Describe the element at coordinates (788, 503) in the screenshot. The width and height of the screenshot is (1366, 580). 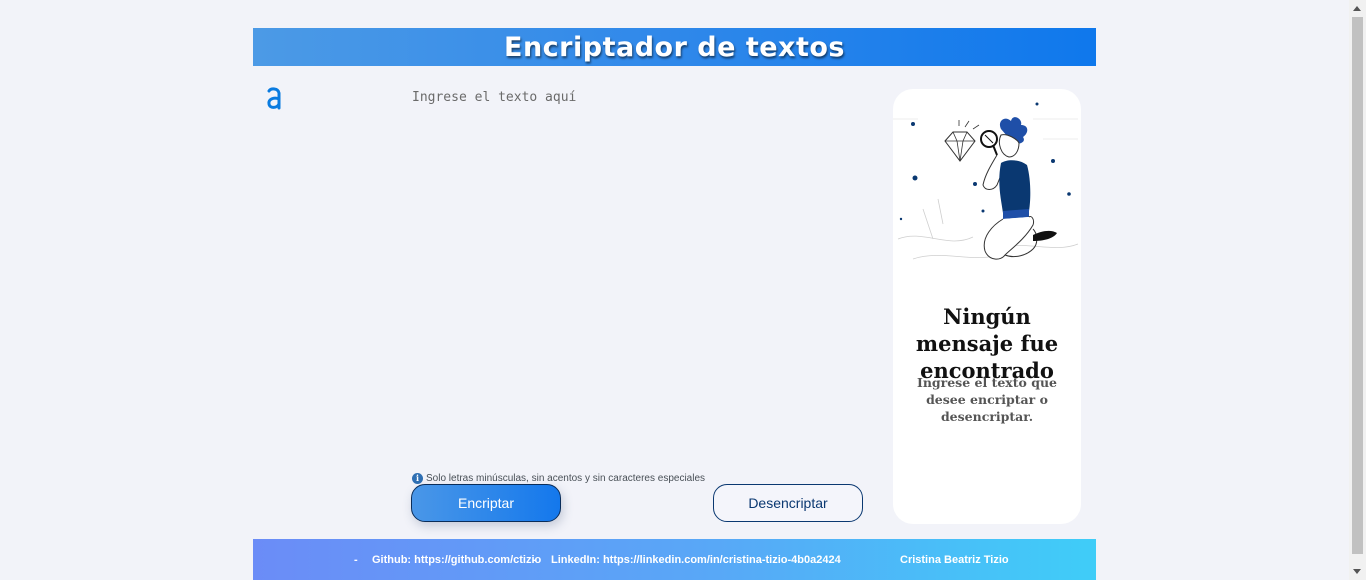
I see `decrypt-button: Desencriptar` at that location.